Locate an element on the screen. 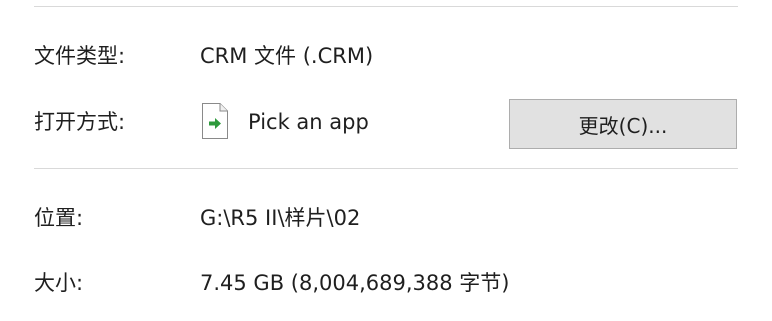 This screenshot has height=321, width=772. size-label: 大小: is located at coordinates (59, 283).